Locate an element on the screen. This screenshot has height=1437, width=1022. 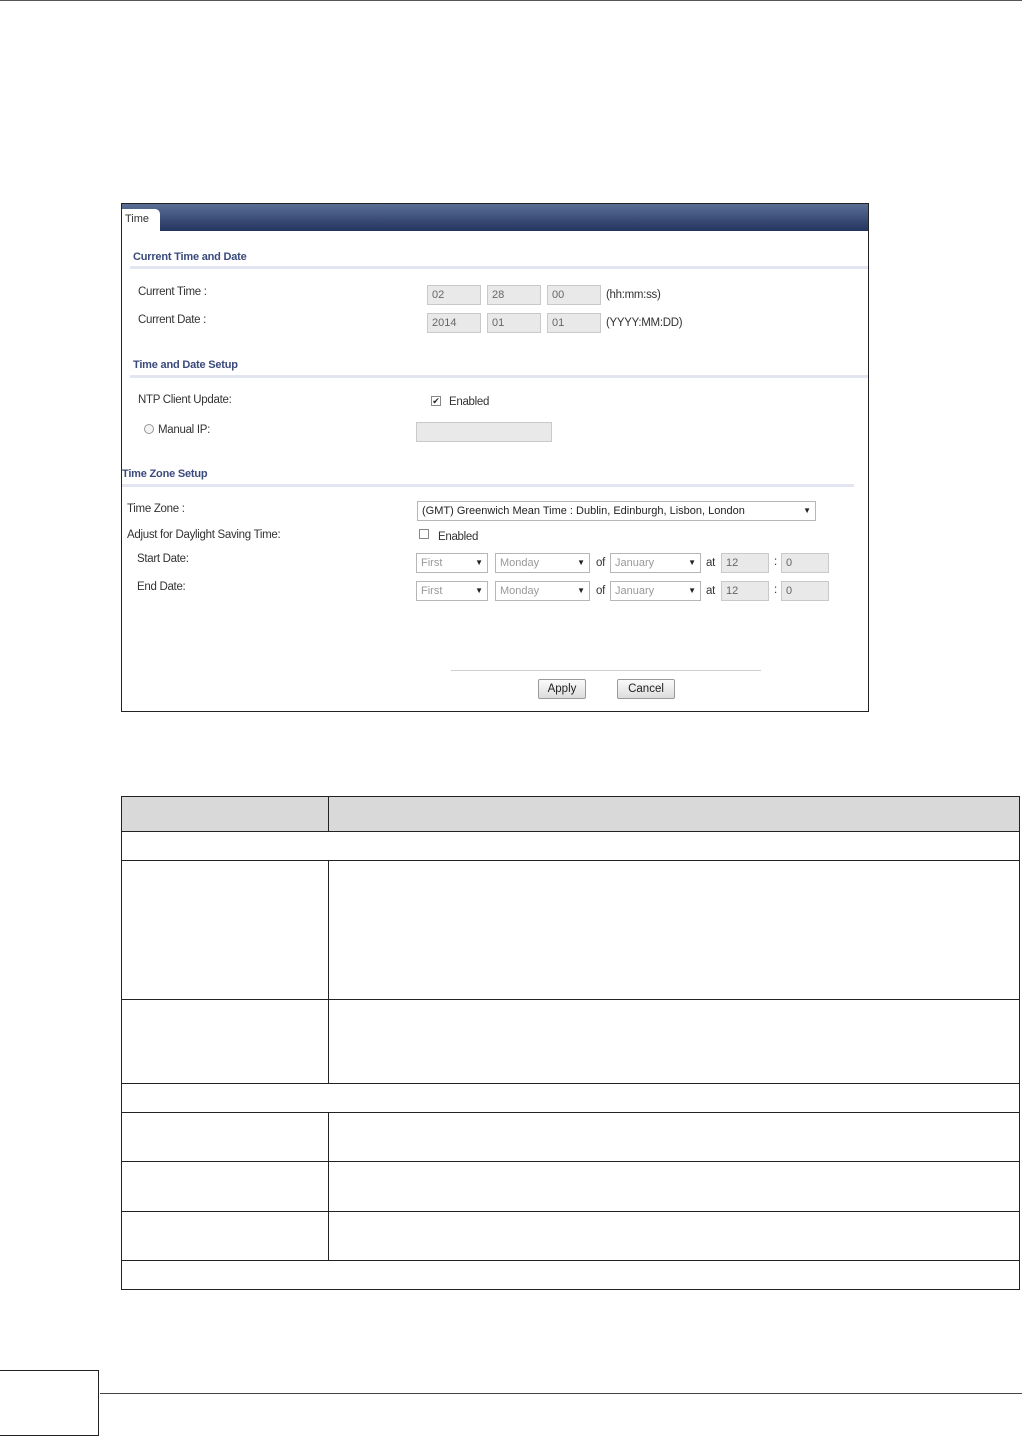
end-colon: : is located at coordinates (775, 590).